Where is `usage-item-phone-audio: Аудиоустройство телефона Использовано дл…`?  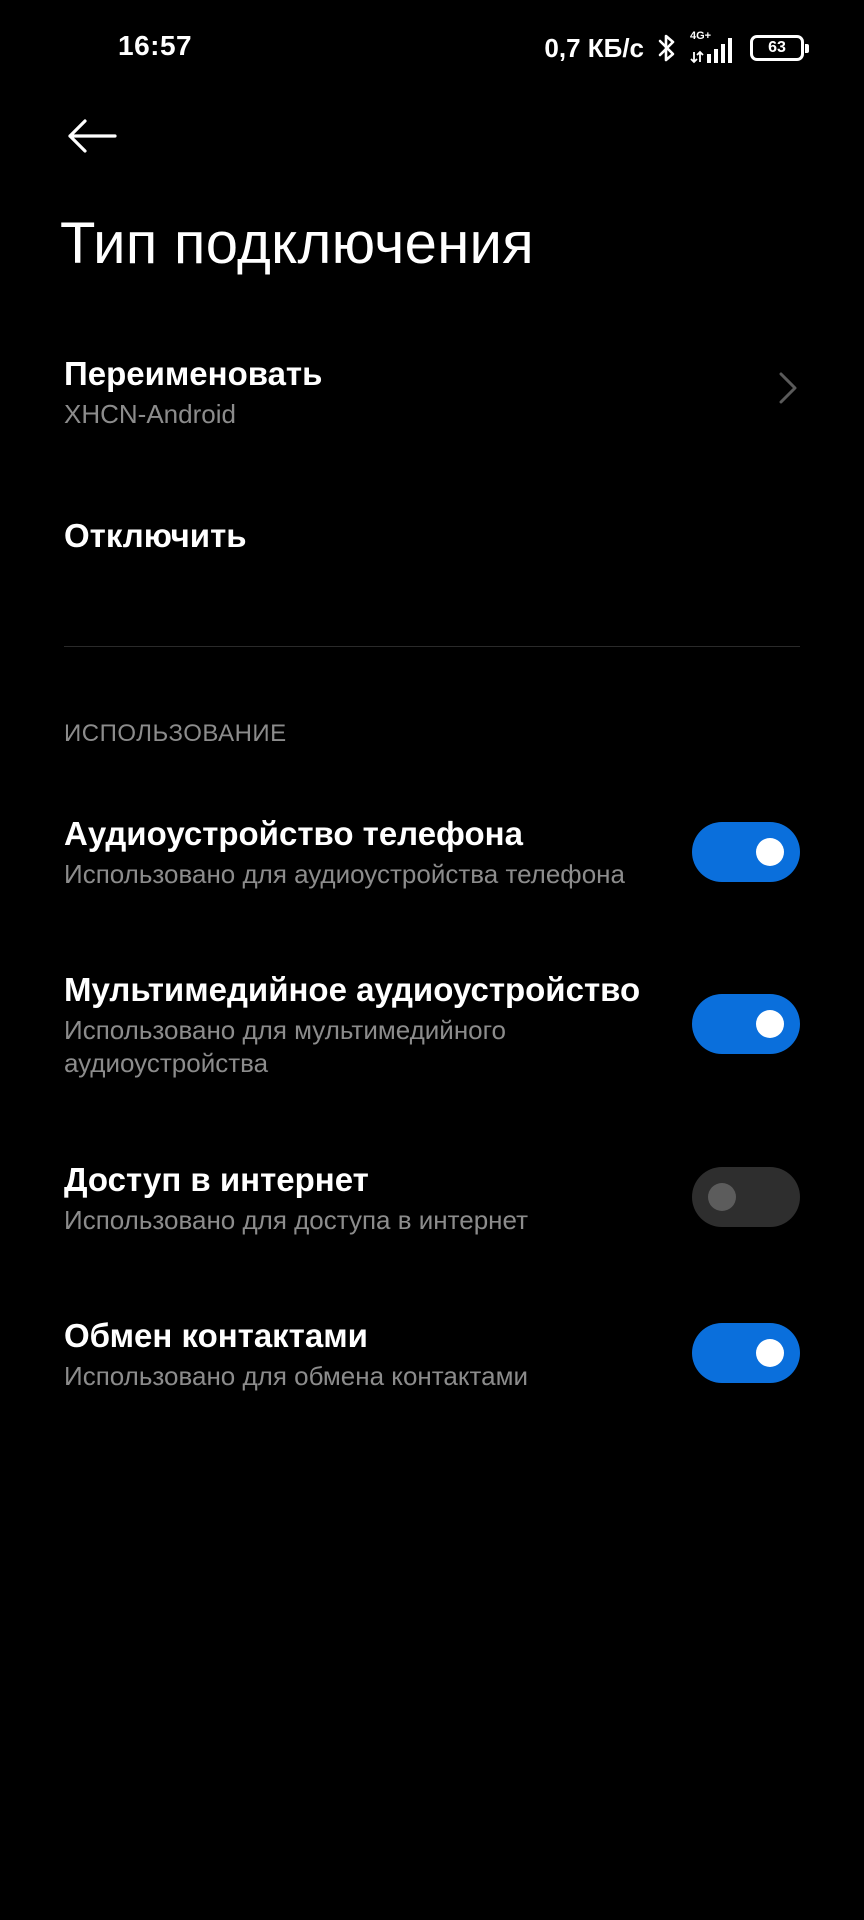 usage-item-phone-audio: Аудиоустройство телефона Использовано дл… is located at coordinates (432, 852).